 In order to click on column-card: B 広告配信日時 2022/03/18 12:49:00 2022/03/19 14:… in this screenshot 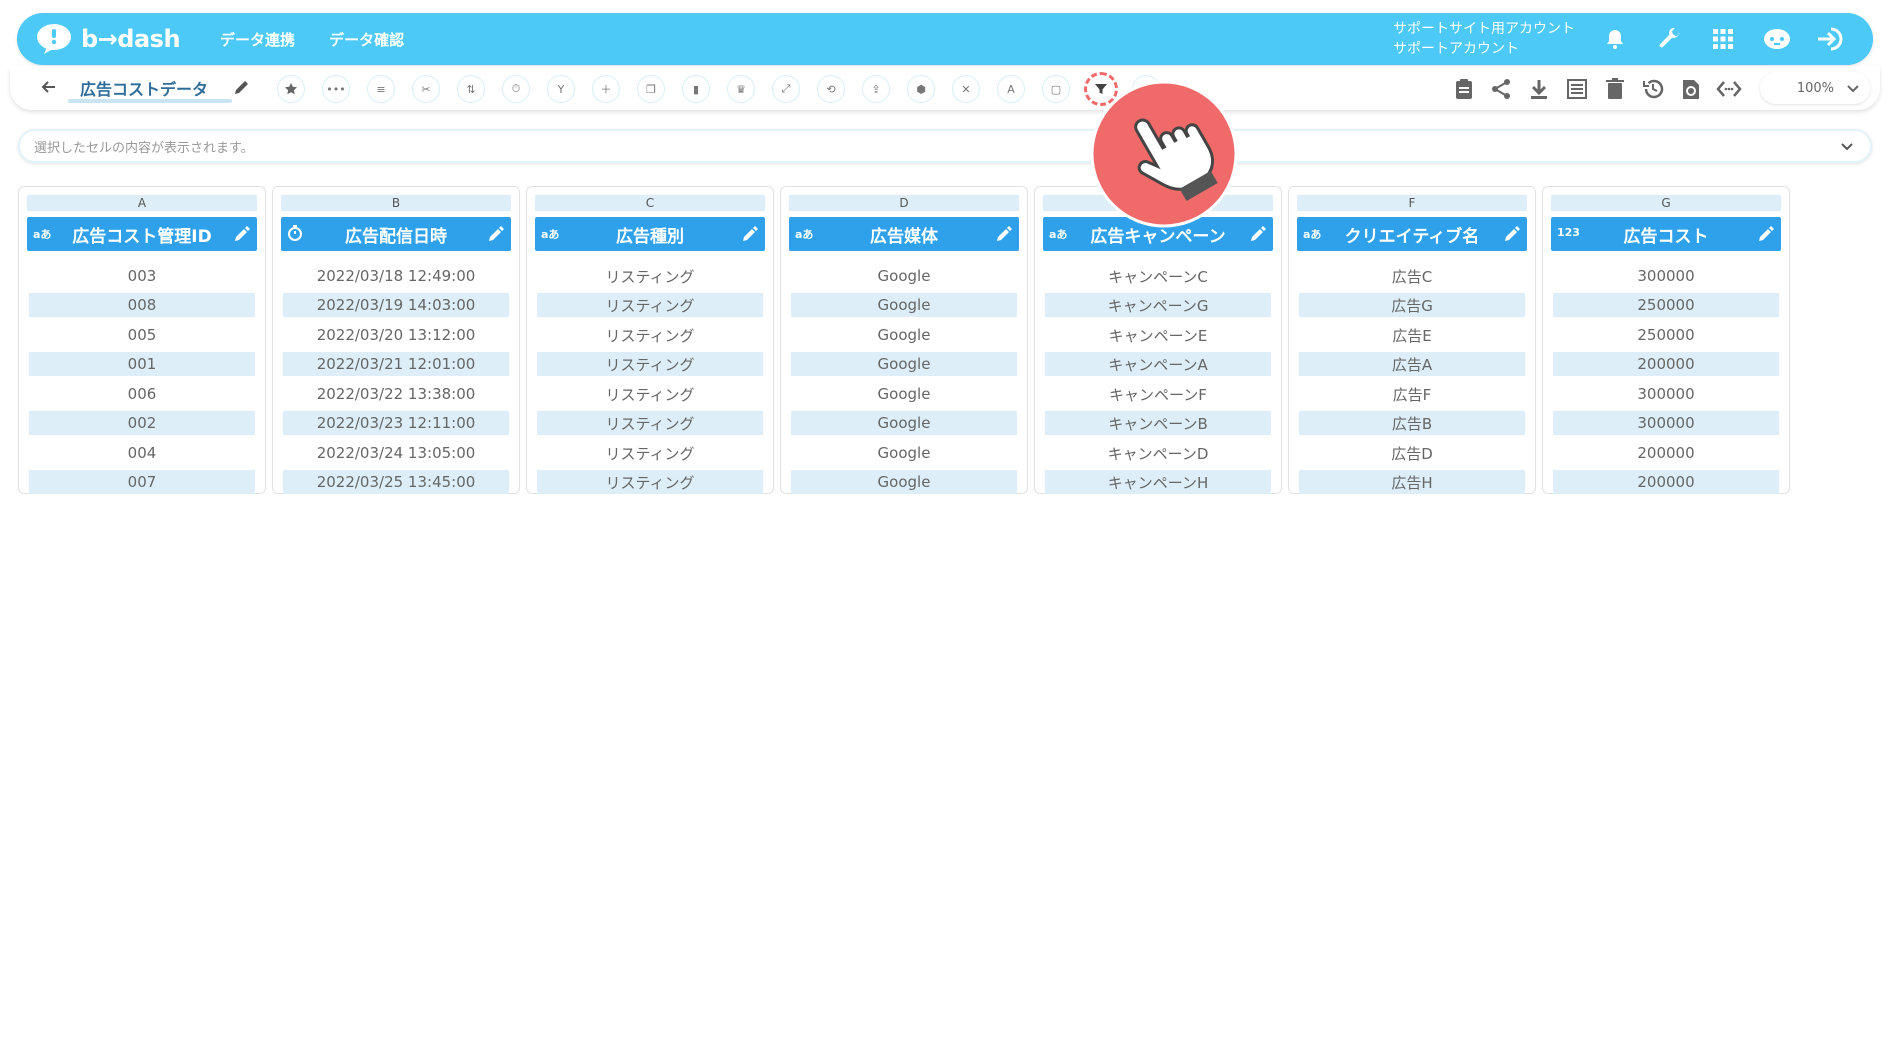, I will do `click(396, 340)`.